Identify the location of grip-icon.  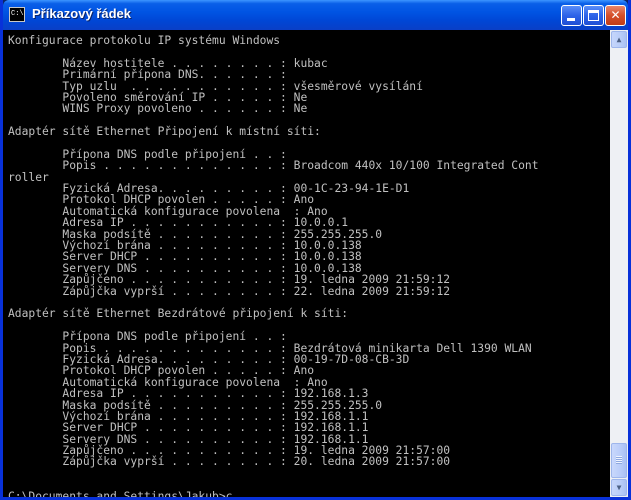
(619, 460).